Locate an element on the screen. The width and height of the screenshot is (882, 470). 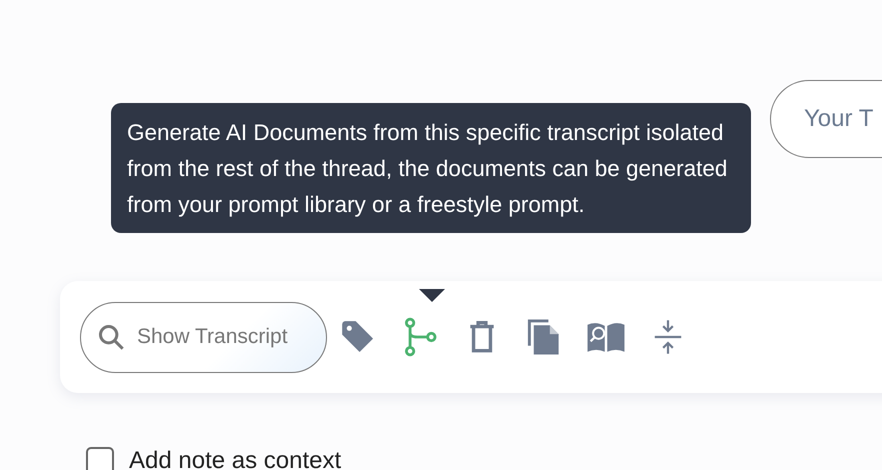
checkbox-label: Add note as context is located at coordinates (235, 458).